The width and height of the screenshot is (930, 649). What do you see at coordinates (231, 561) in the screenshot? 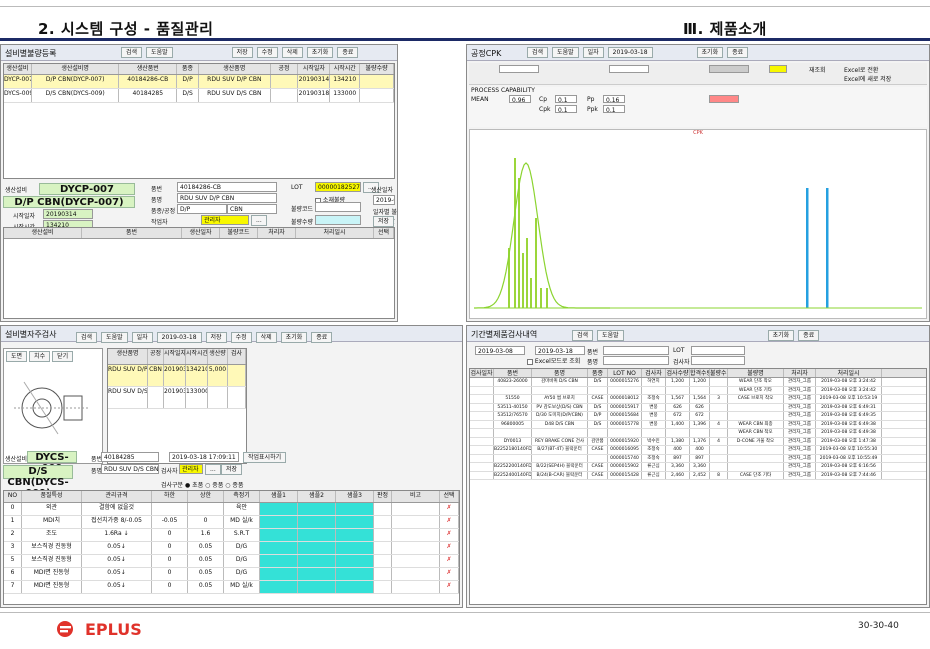
I see `table-row: 5 보스직경 진동형 0.05↓ 0 0.05 D/G ✗` at bounding box center [231, 561].